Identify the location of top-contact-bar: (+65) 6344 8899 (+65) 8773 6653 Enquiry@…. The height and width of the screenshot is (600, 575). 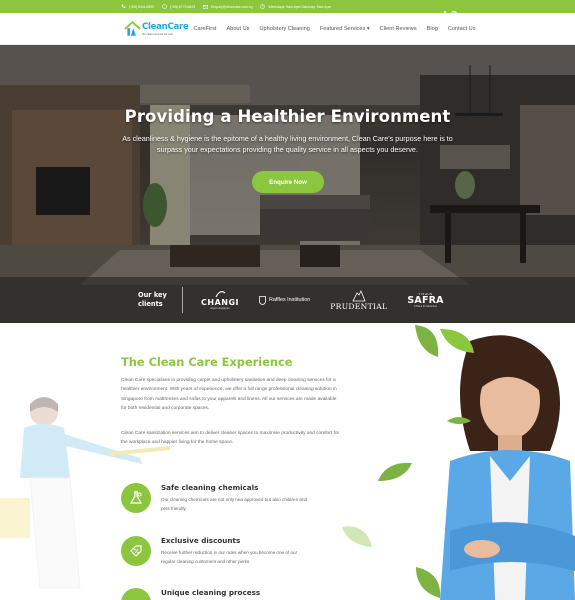
(287, 8).